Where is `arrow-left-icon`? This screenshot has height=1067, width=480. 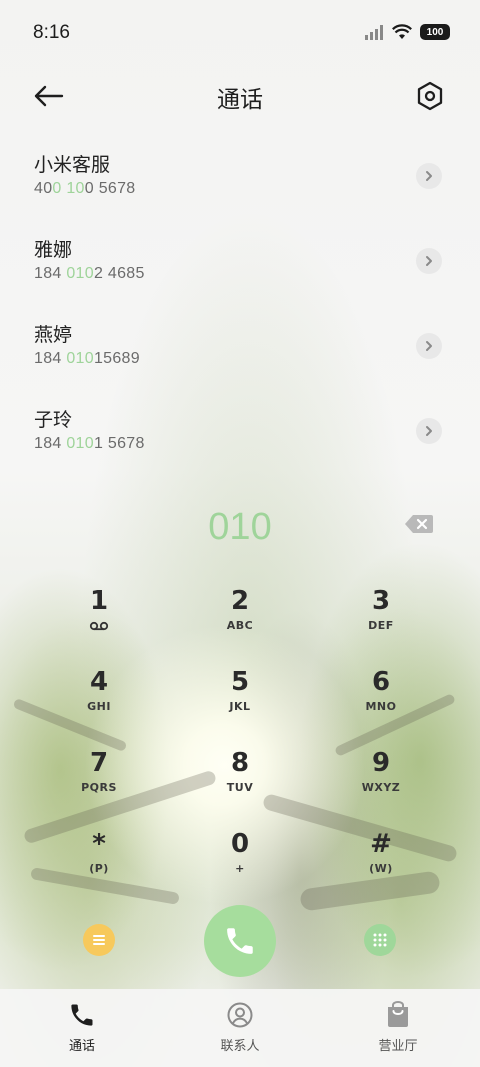 arrow-left-icon is located at coordinates (49, 96).